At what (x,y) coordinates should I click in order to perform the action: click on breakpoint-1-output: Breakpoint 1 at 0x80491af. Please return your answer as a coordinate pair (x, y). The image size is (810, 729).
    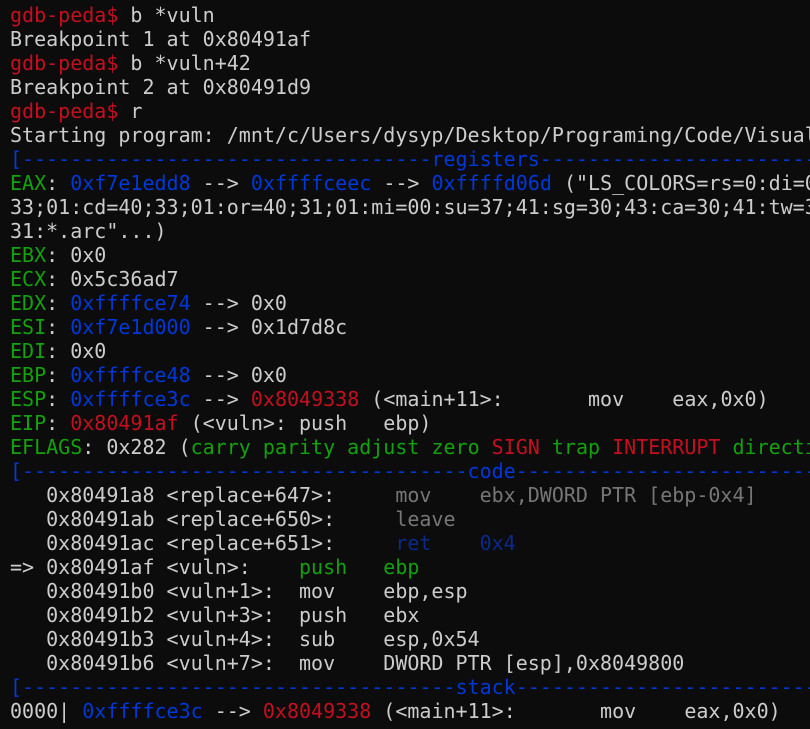
    Looking at the image, I should click on (160, 39).